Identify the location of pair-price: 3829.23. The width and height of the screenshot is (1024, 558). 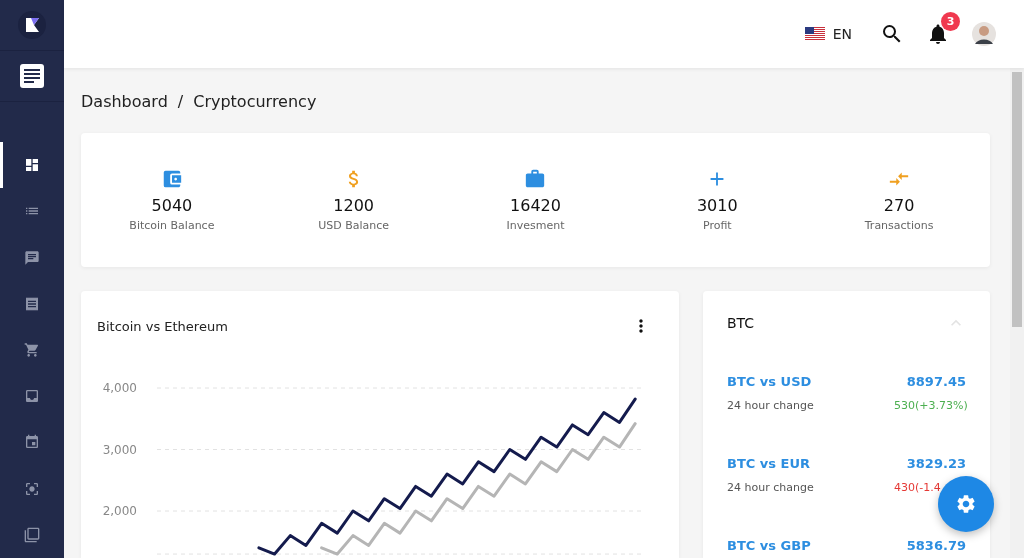
(935, 463).